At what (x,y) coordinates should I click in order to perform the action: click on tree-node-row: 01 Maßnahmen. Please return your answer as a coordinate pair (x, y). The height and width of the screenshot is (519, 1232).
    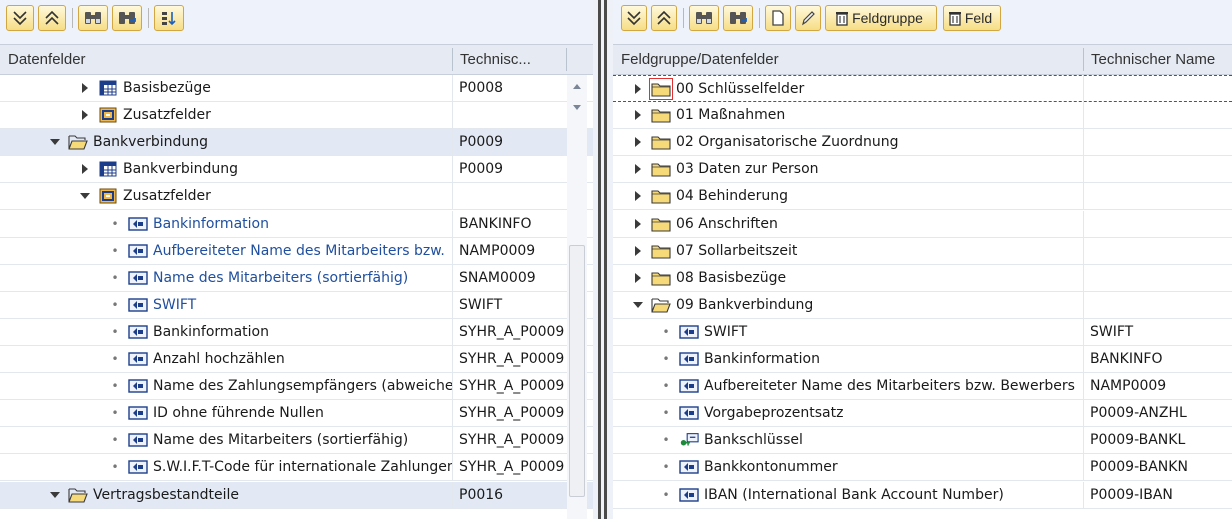
    Looking at the image, I should click on (922, 116).